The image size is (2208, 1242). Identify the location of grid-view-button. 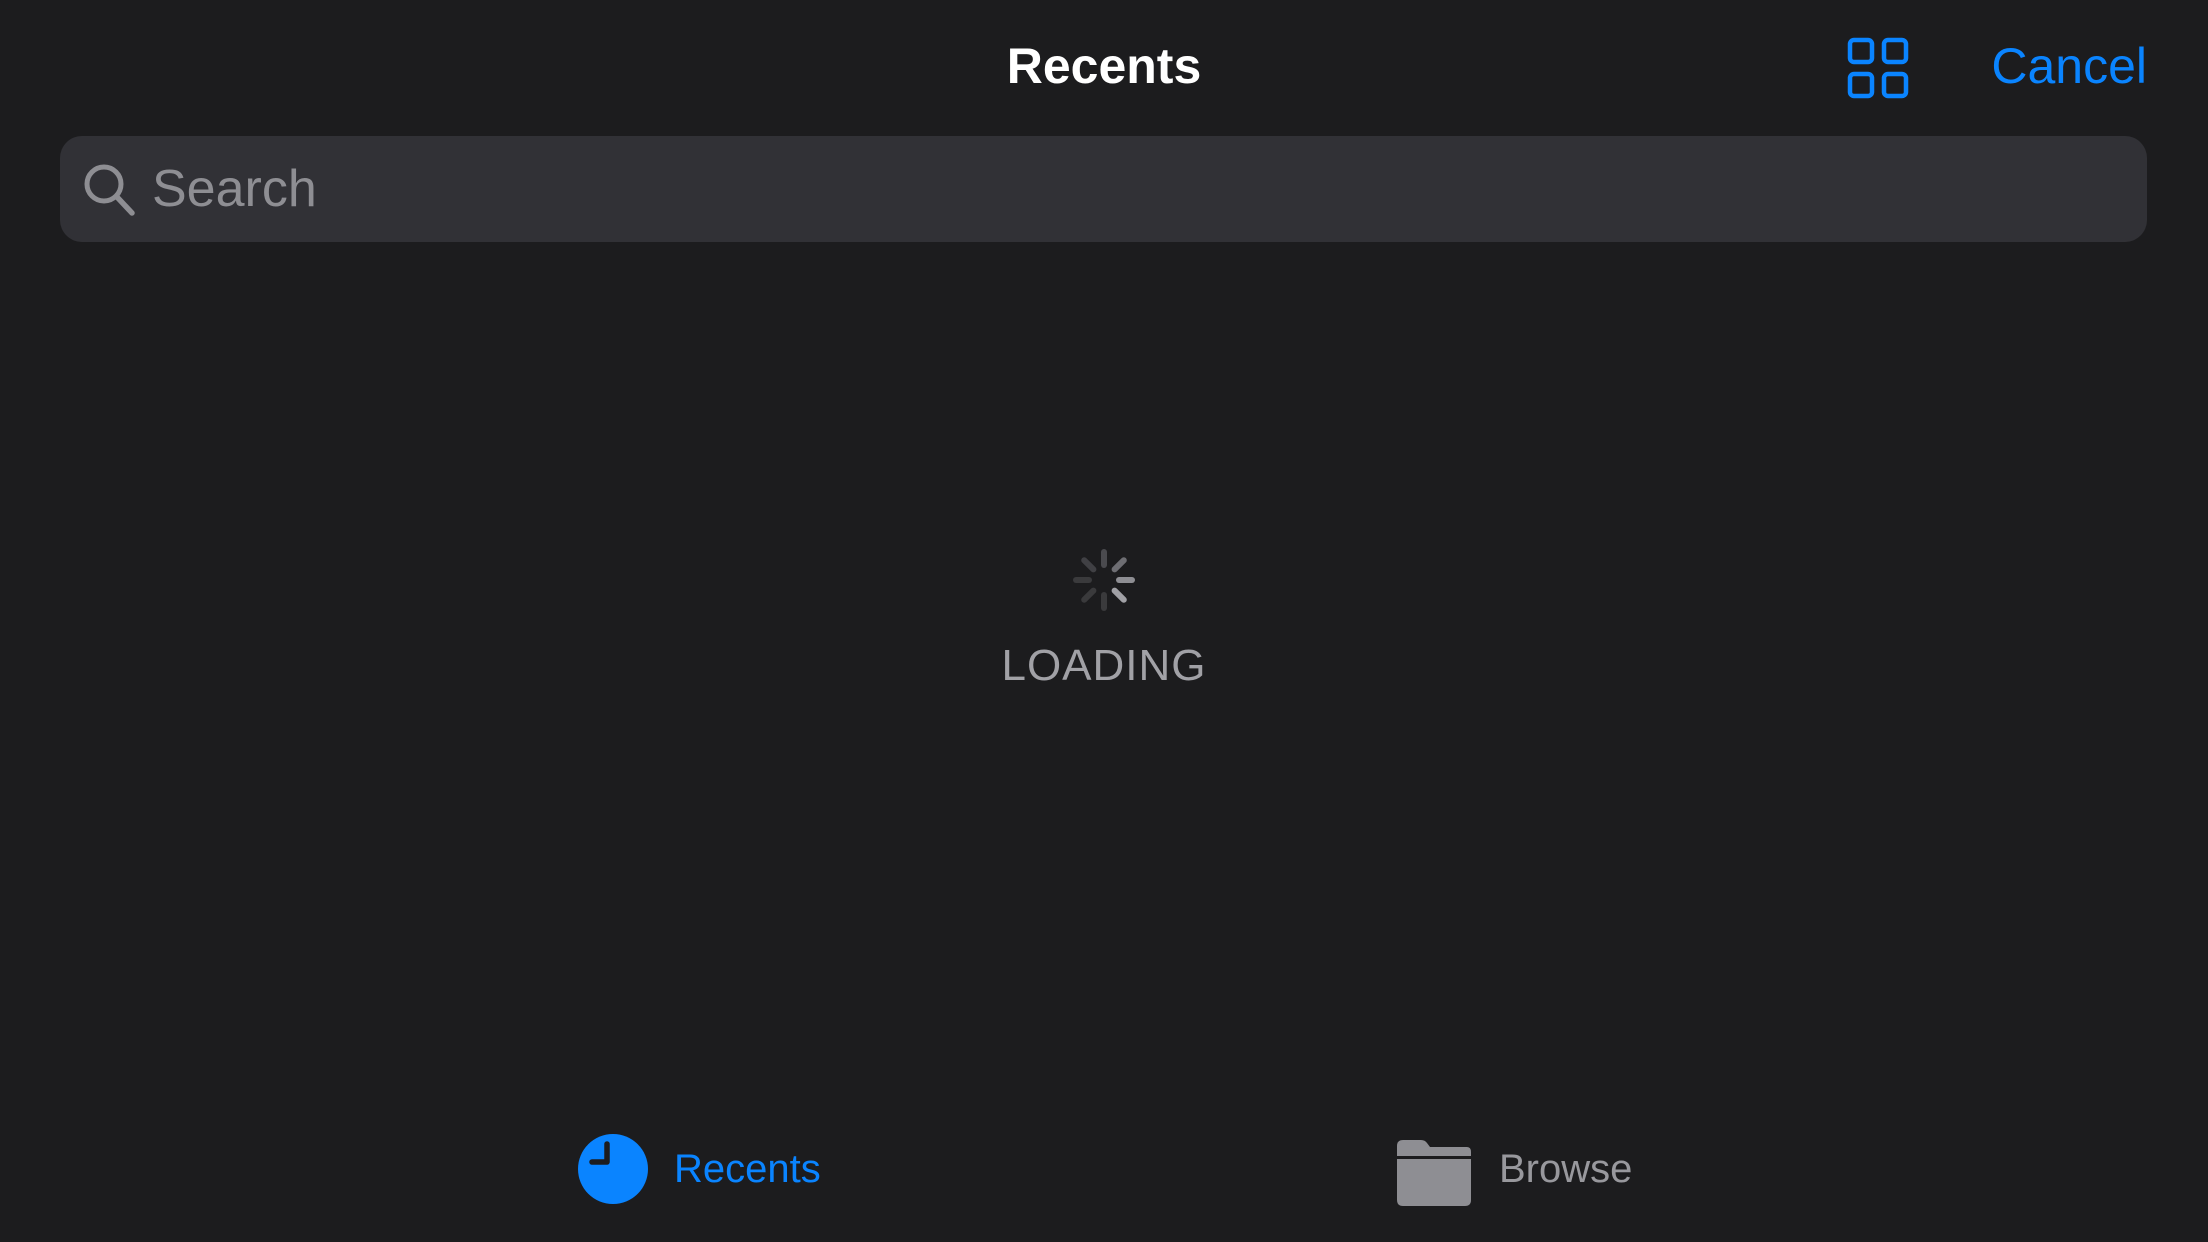
(1878, 68).